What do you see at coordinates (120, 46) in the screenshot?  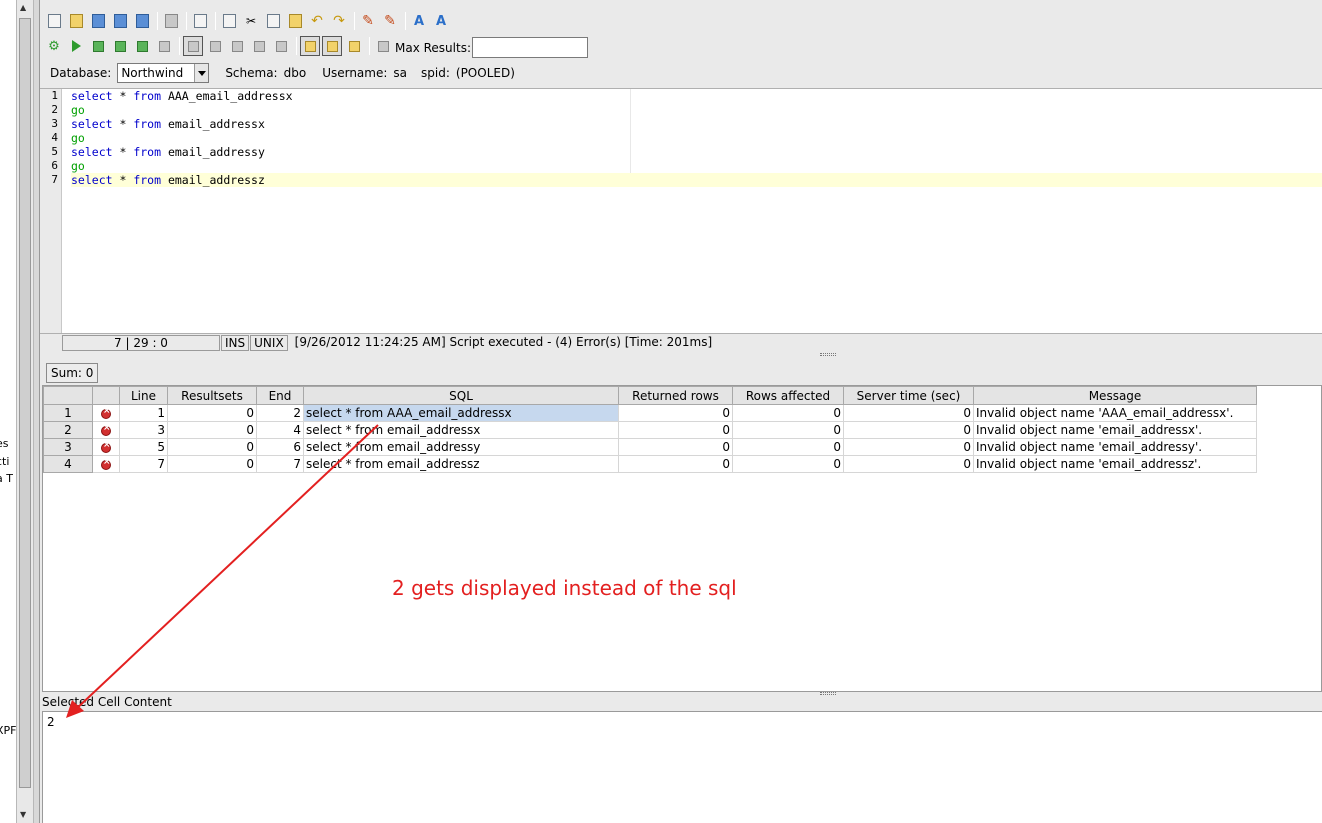 I see `execute-explain-button` at bounding box center [120, 46].